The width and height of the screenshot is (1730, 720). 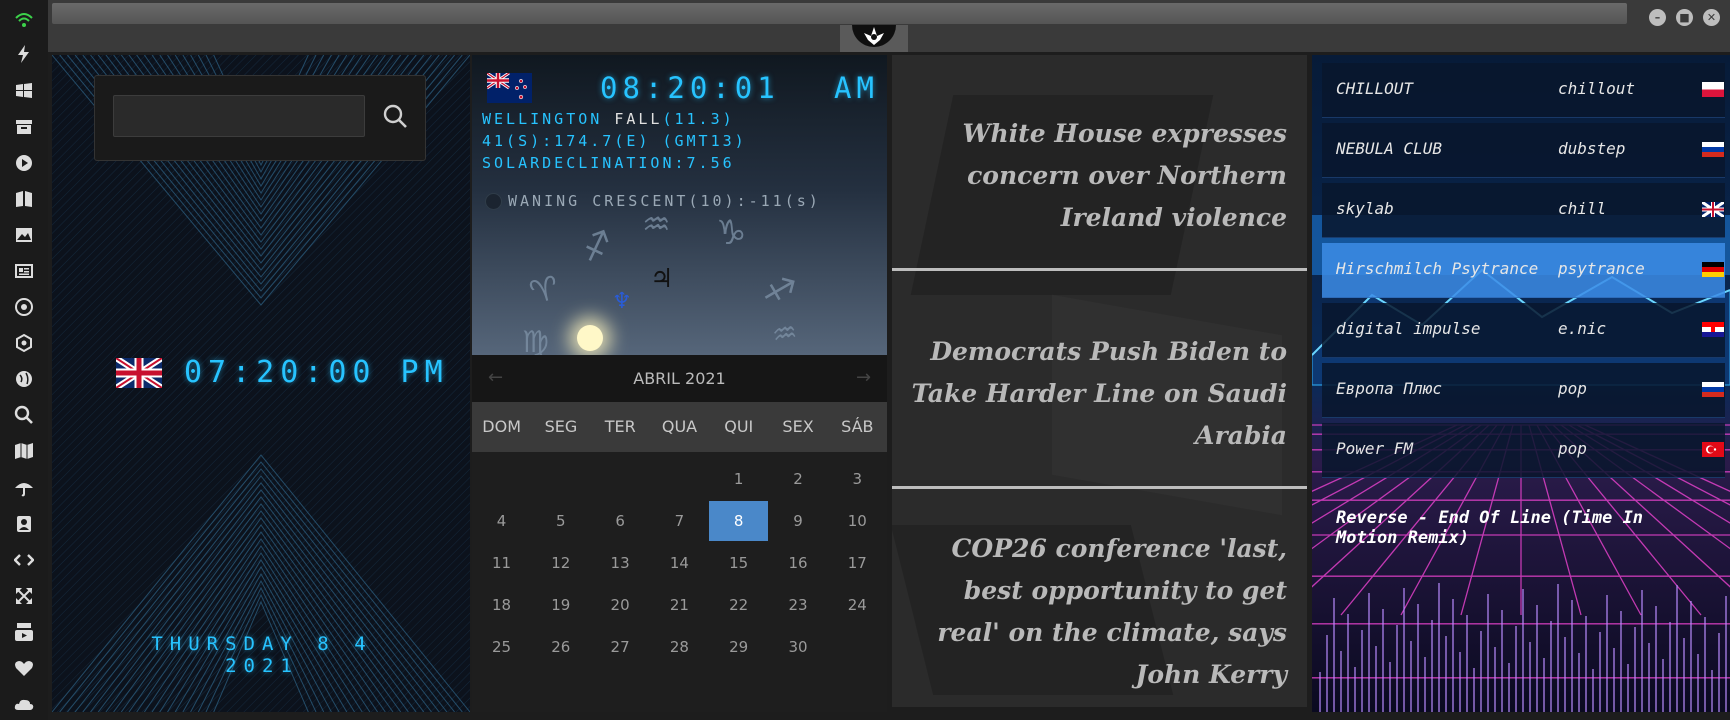 What do you see at coordinates (739, 521) in the screenshot?
I see `calendar-day-today: 8` at bounding box center [739, 521].